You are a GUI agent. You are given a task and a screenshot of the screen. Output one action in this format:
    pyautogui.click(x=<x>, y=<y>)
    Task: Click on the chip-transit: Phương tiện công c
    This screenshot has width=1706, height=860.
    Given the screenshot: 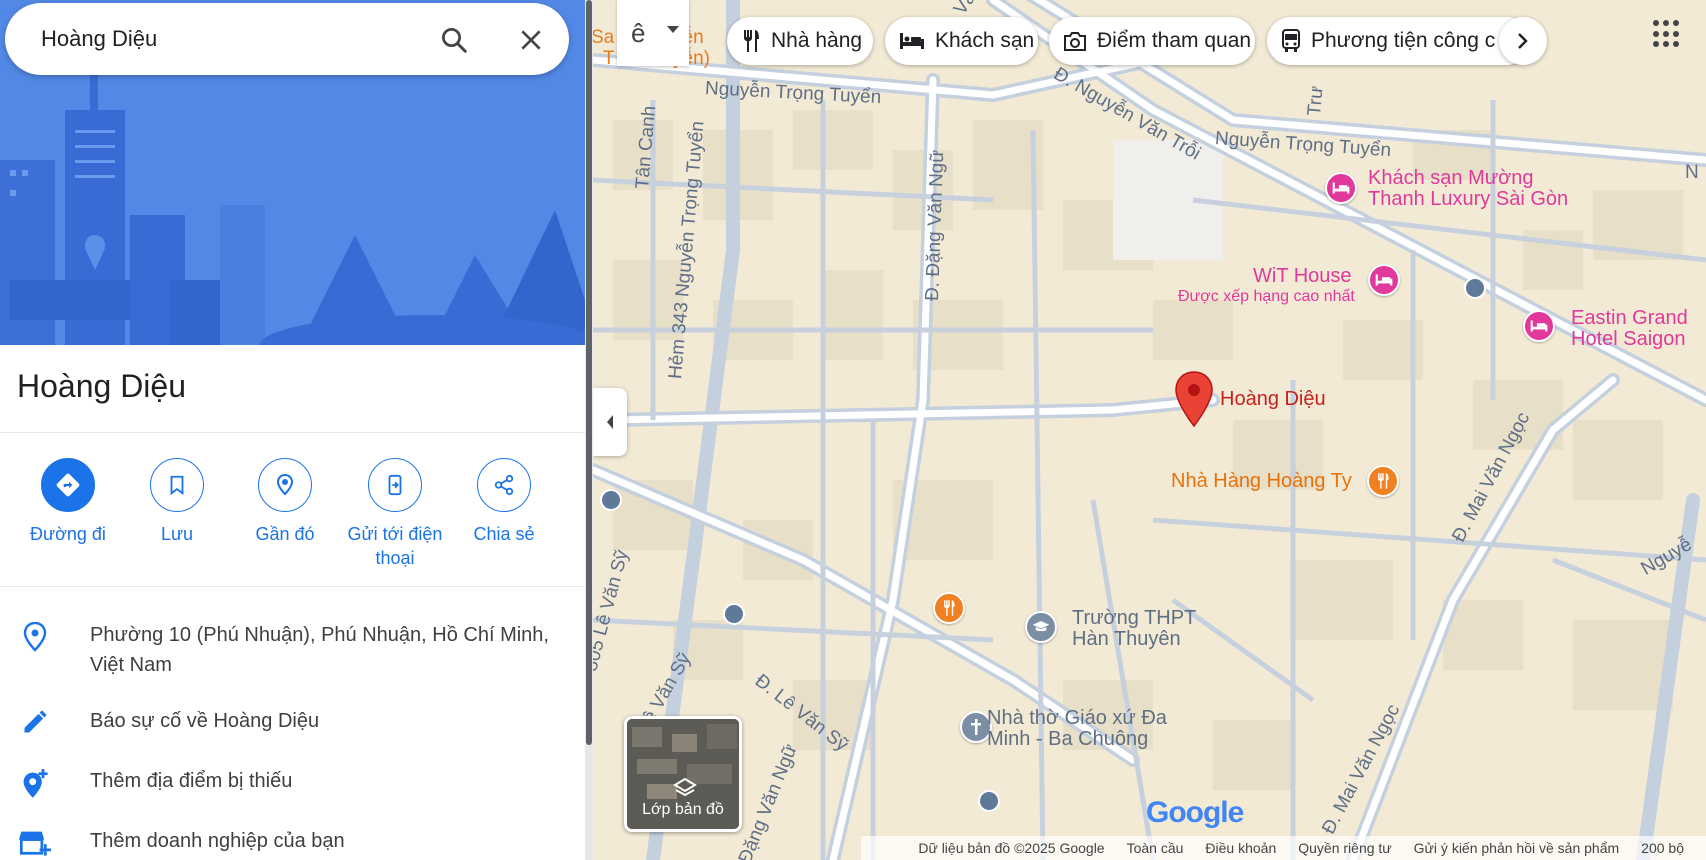 What is the action you would take?
    pyautogui.click(x=1399, y=41)
    